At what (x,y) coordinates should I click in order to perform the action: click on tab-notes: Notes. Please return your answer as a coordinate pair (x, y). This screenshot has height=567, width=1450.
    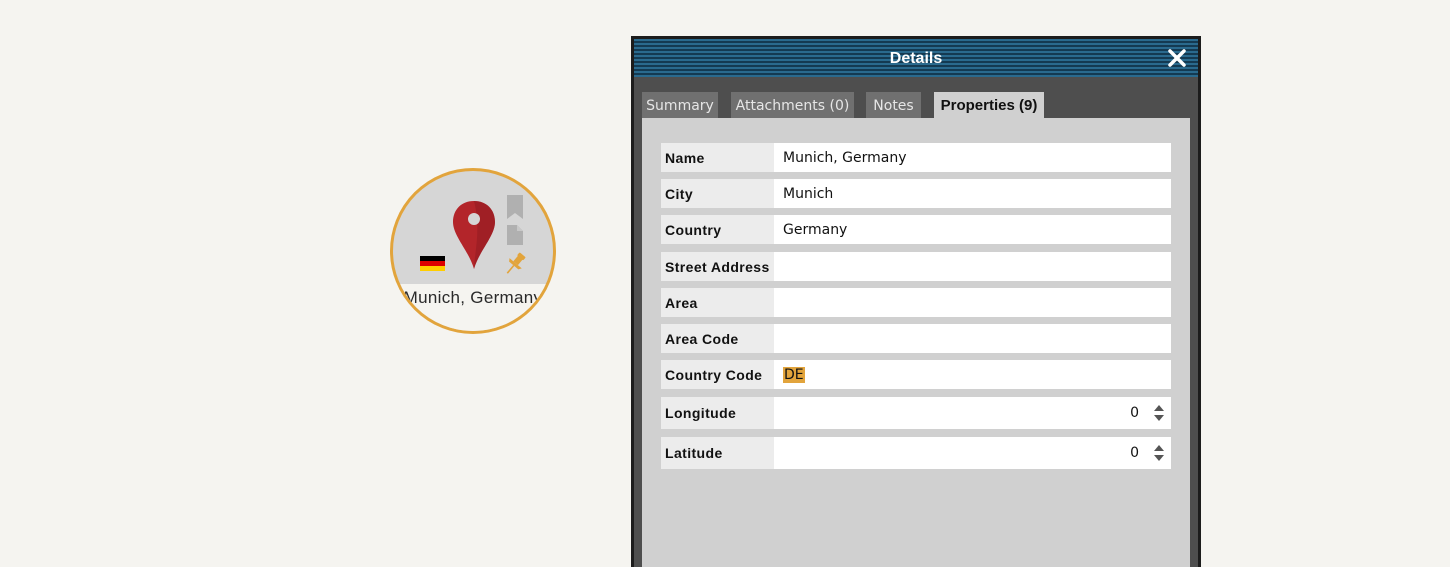
    Looking at the image, I should click on (893, 105).